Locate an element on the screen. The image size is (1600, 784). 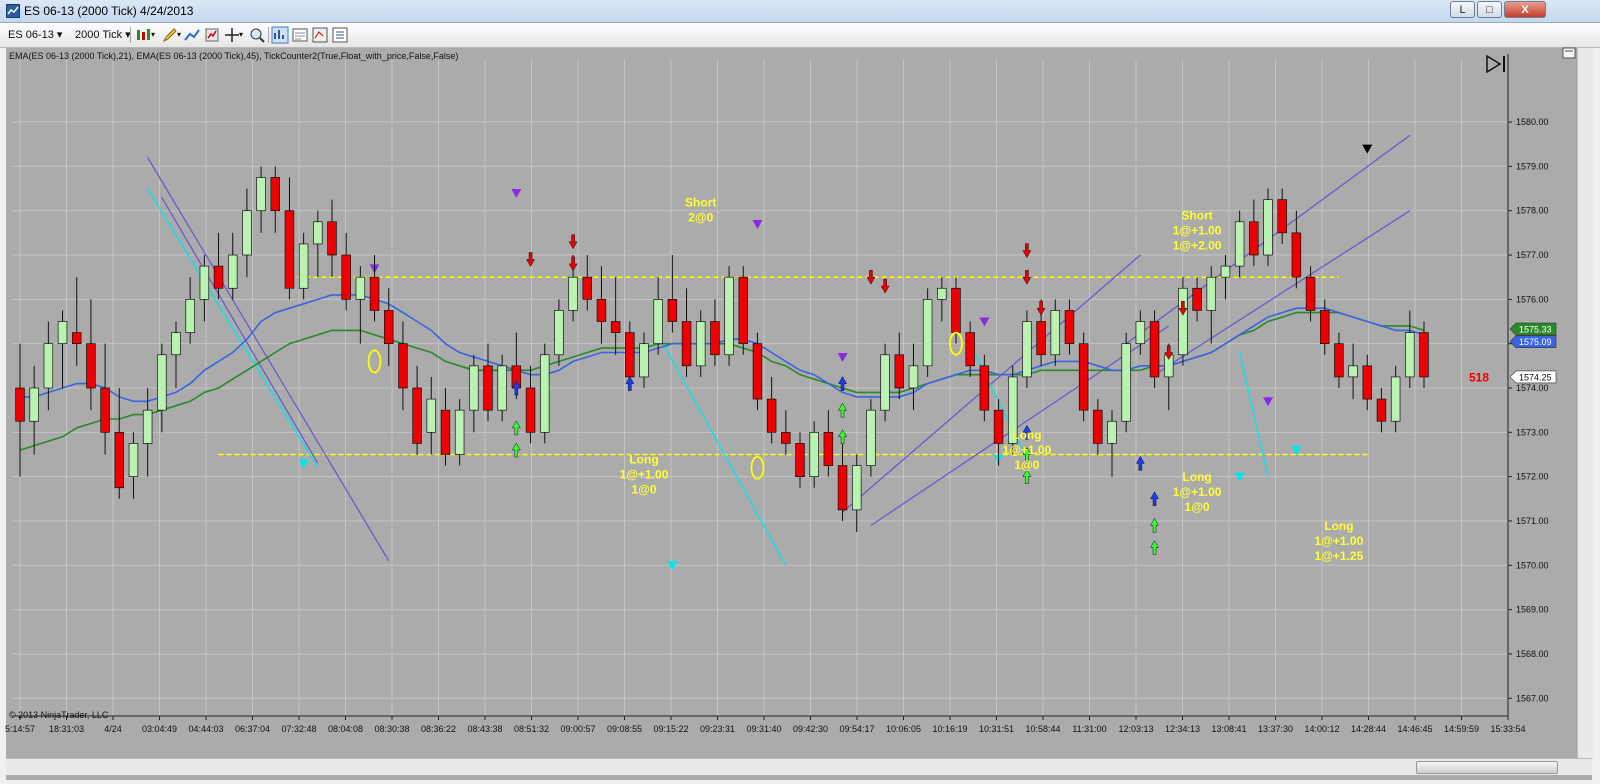
trade-annotation-line: 1@+2.00 is located at coordinates (1197, 246).